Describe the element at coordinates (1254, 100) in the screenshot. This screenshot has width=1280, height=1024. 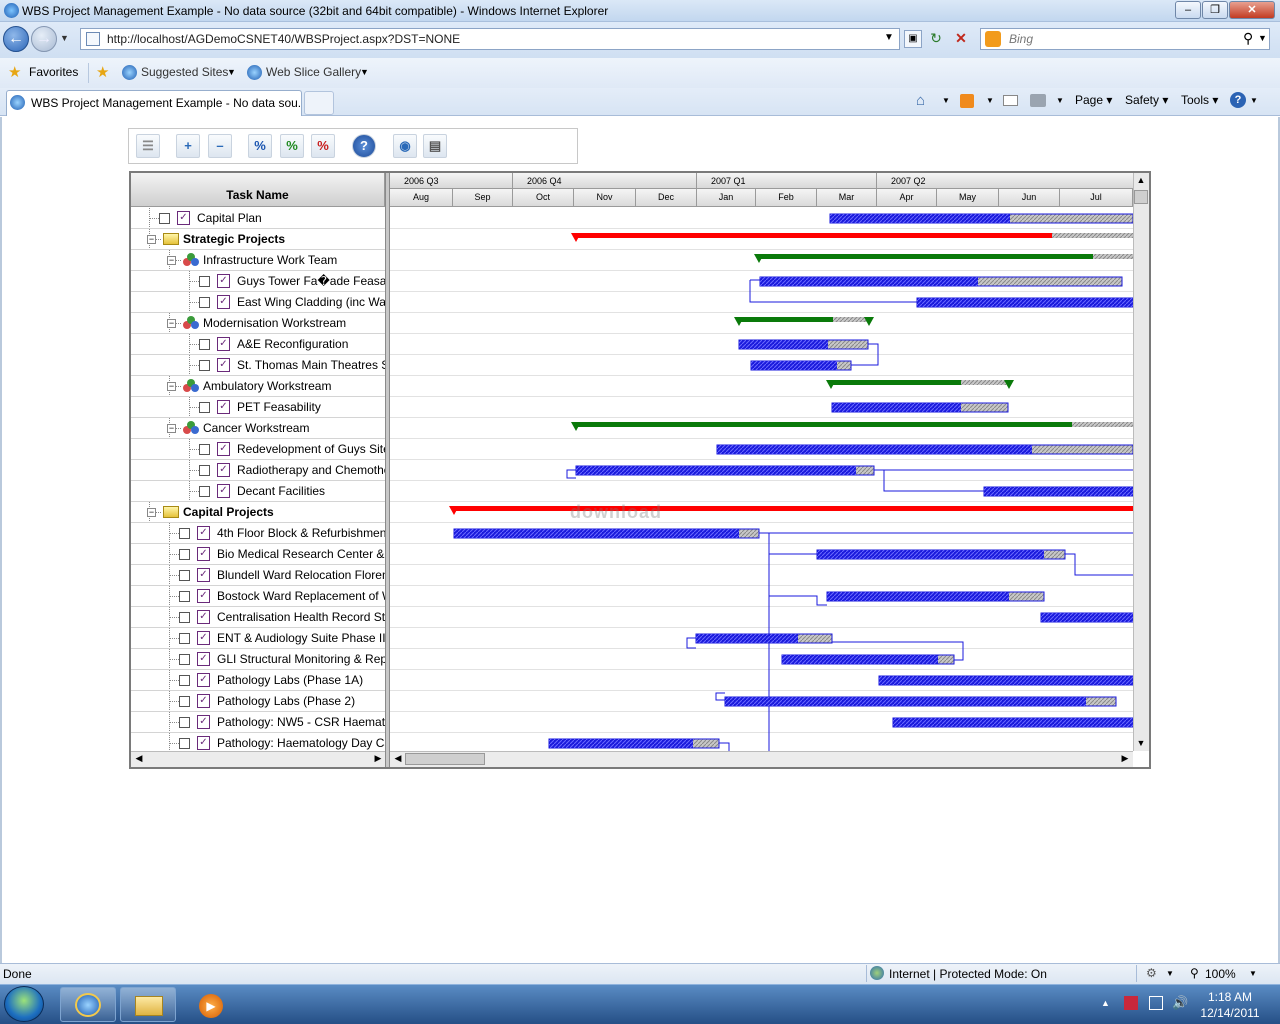
I see `help-dropdown-icon: ▼` at that location.